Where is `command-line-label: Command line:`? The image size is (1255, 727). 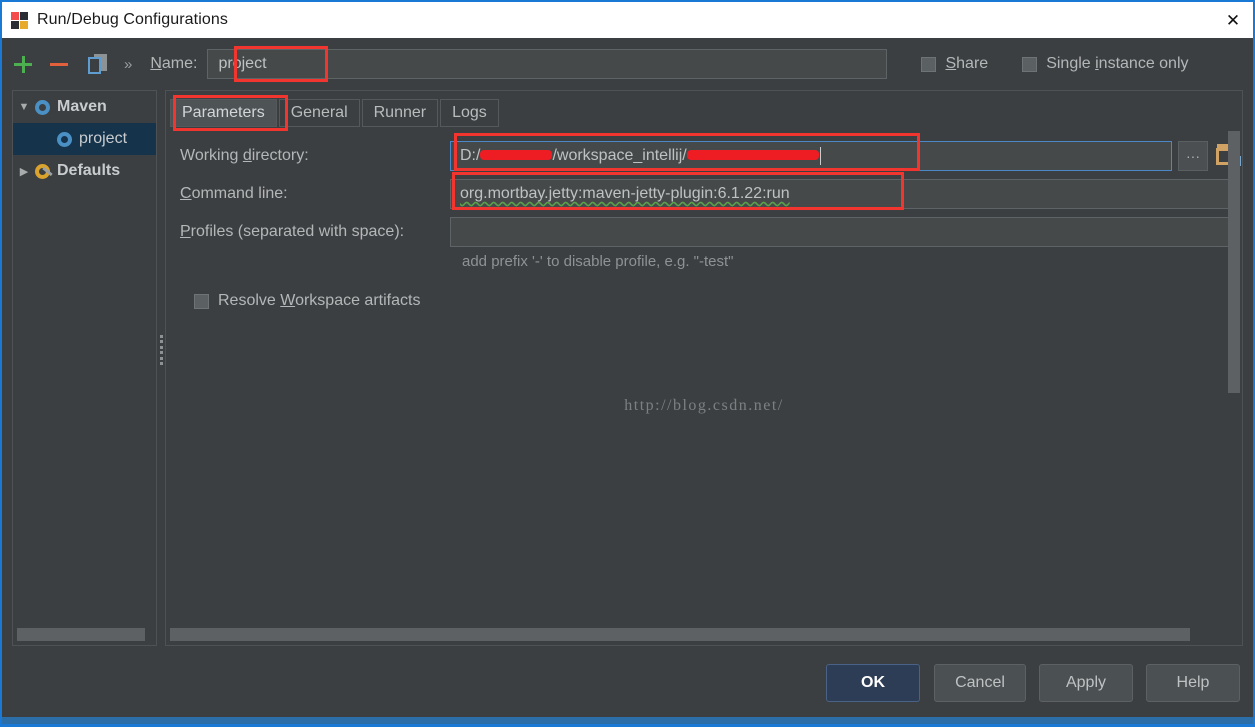 command-line-label: Command line: is located at coordinates (234, 193).